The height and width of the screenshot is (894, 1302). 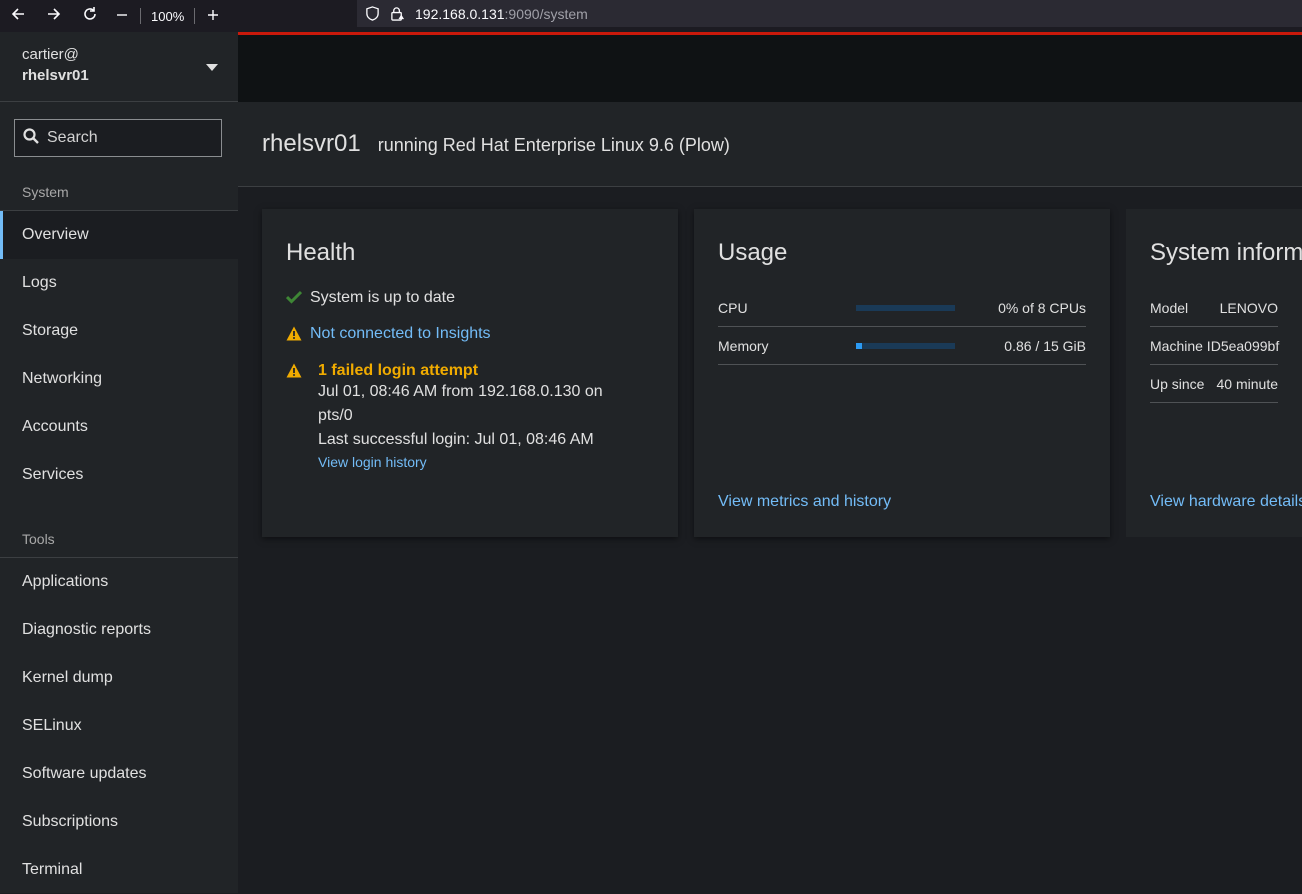 What do you see at coordinates (321, 252) in the screenshot?
I see `health-title: Health` at bounding box center [321, 252].